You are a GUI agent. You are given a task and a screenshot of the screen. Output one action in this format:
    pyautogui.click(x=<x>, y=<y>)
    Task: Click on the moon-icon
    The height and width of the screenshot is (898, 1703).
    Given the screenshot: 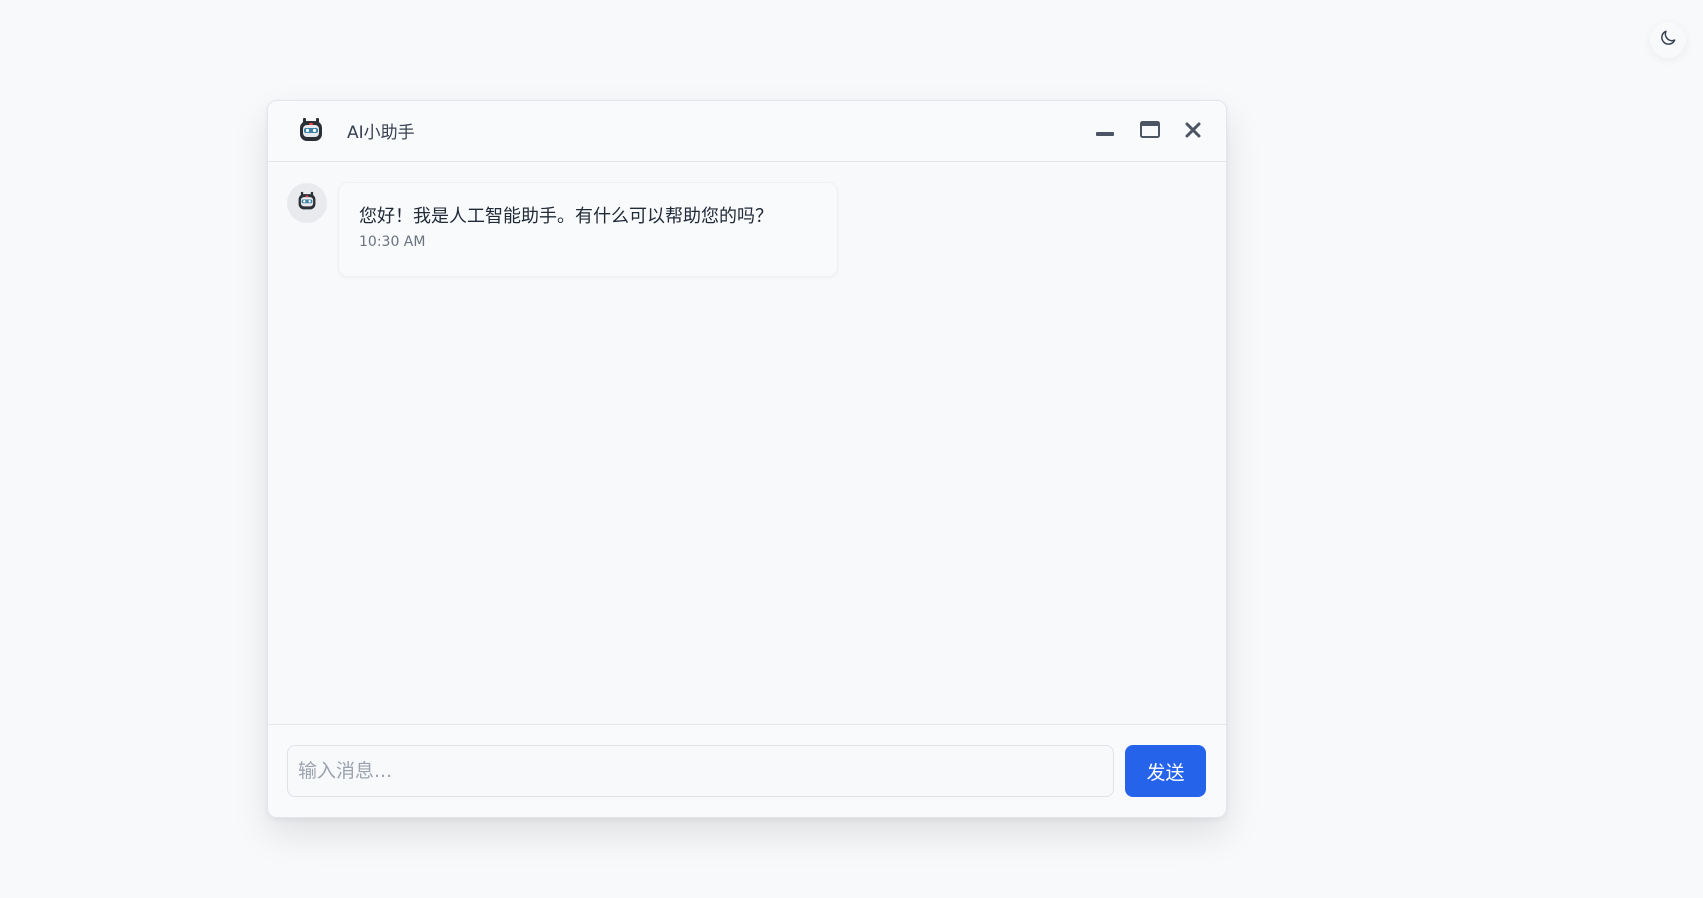 What is the action you would take?
    pyautogui.click(x=1668, y=40)
    